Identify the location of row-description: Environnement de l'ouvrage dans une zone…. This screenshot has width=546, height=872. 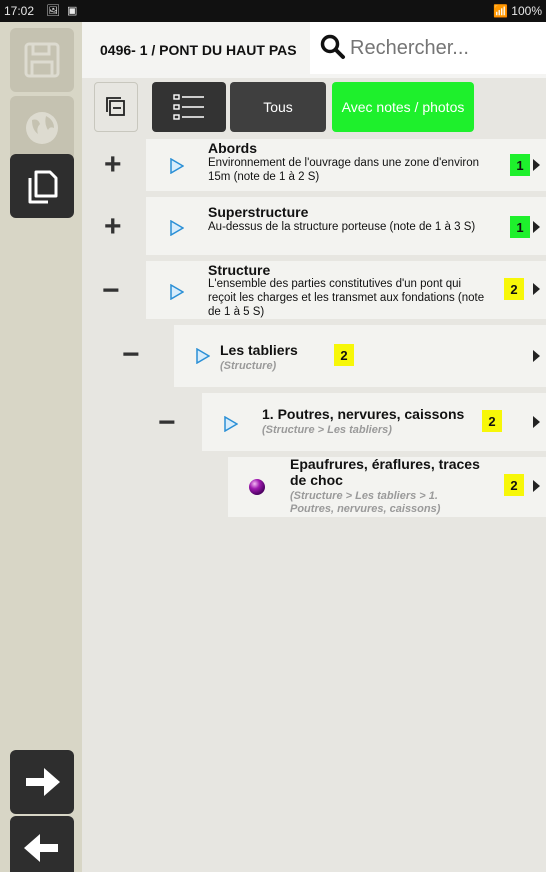
(343, 170).